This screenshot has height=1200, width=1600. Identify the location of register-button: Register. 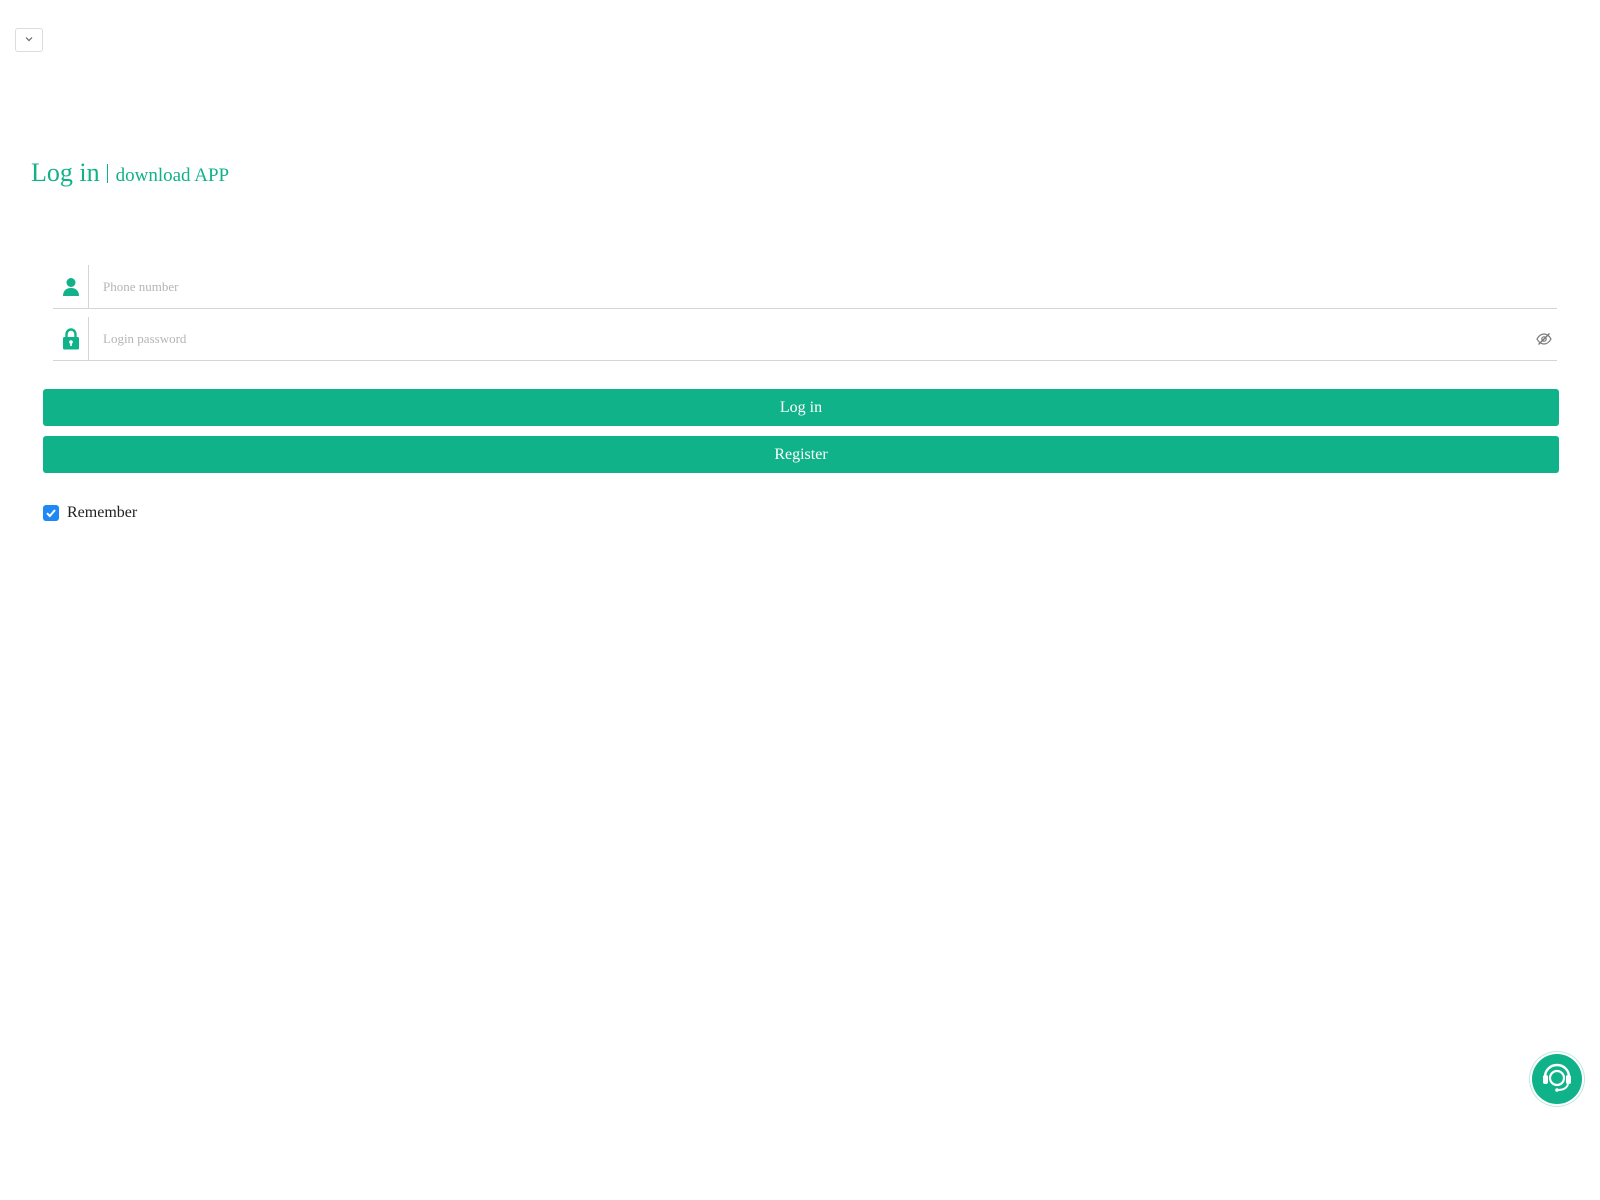
(801, 454).